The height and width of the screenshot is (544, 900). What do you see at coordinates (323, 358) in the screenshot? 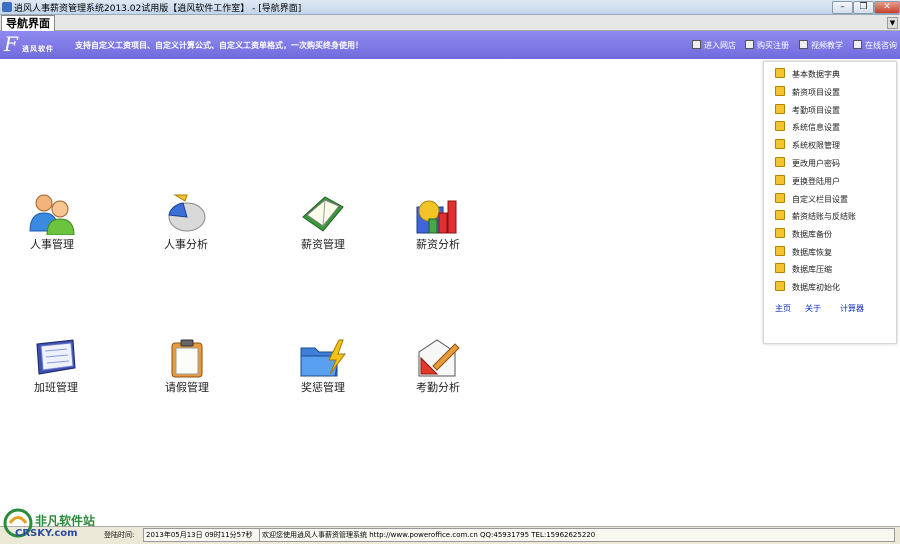
I see `folder-lightning-icon` at bounding box center [323, 358].